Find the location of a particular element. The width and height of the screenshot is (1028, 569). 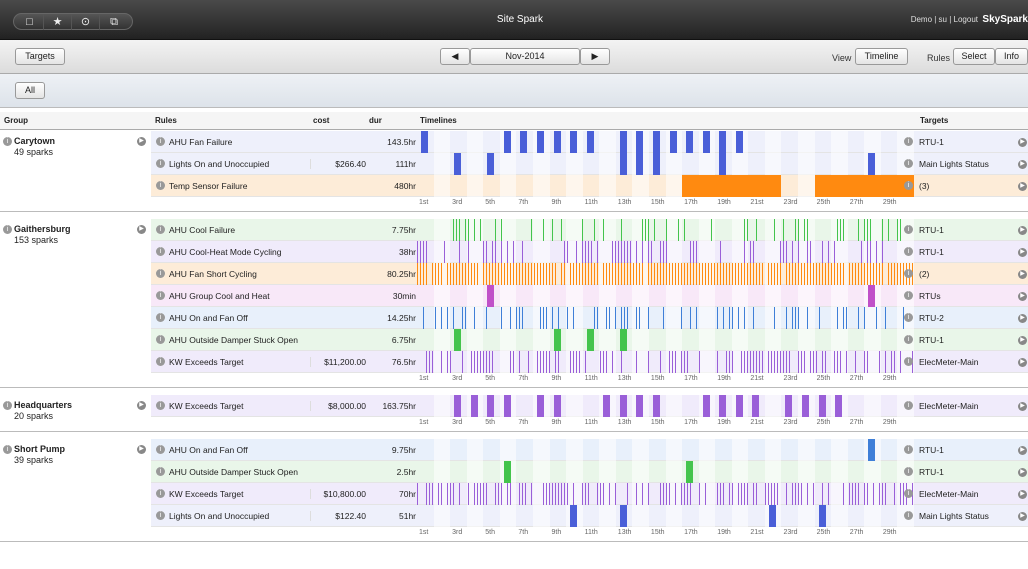

all-filter-button: All is located at coordinates (30, 90).